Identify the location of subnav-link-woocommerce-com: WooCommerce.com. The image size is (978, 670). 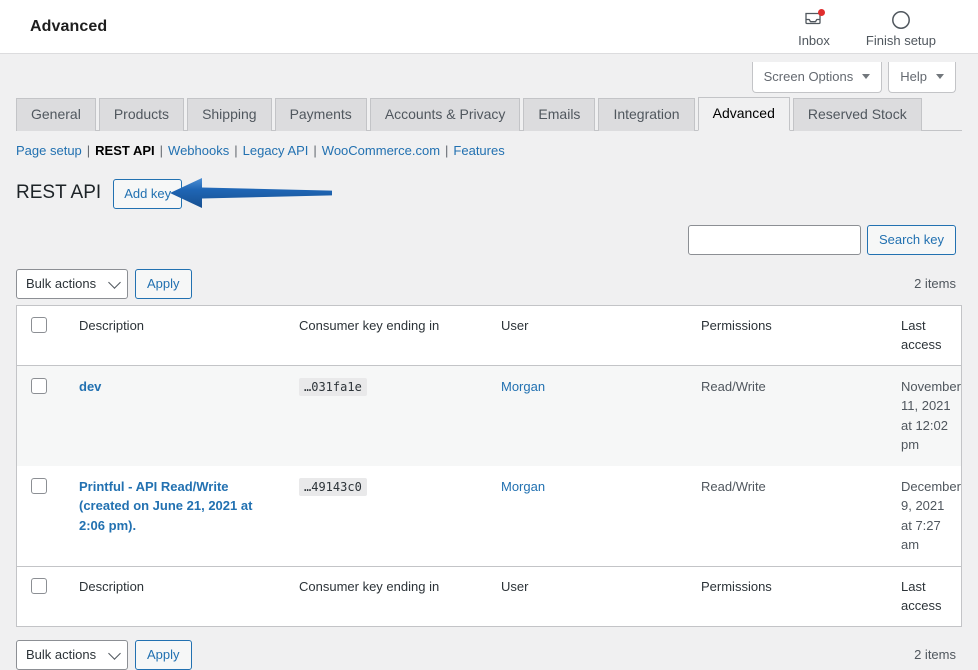
(381, 151).